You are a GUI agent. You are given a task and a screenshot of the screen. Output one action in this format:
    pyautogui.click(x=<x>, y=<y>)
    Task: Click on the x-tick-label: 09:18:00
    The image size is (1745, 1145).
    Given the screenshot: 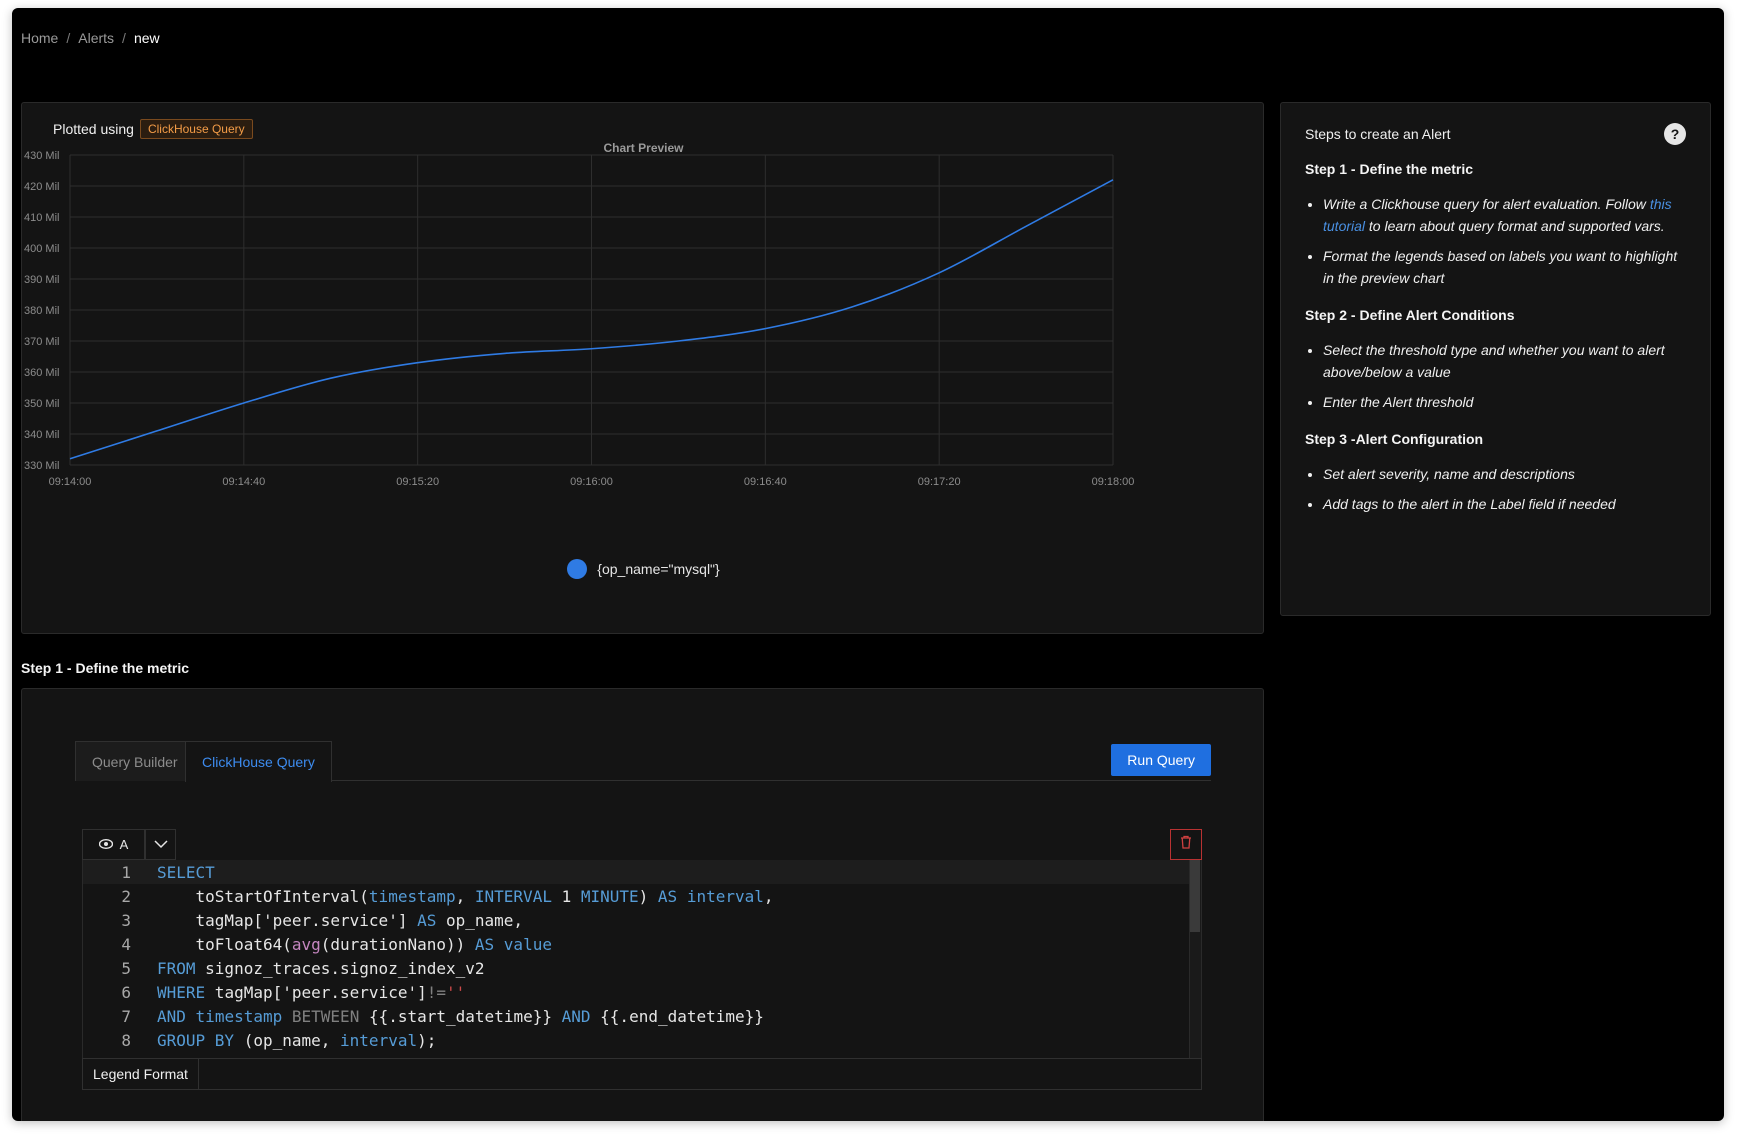 What is the action you would take?
    pyautogui.click(x=1113, y=482)
    